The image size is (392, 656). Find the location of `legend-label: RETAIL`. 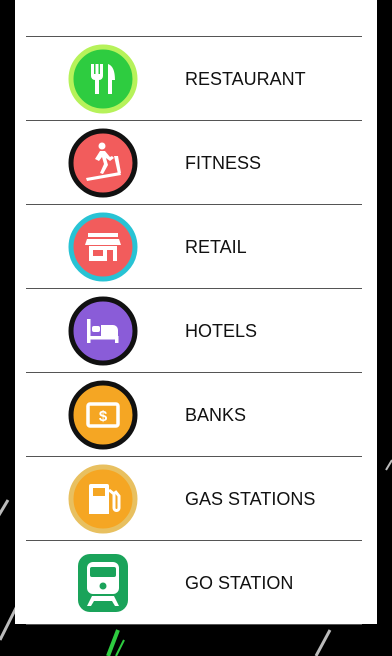

legend-label: RETAIL is located at coordinates (216, 247).